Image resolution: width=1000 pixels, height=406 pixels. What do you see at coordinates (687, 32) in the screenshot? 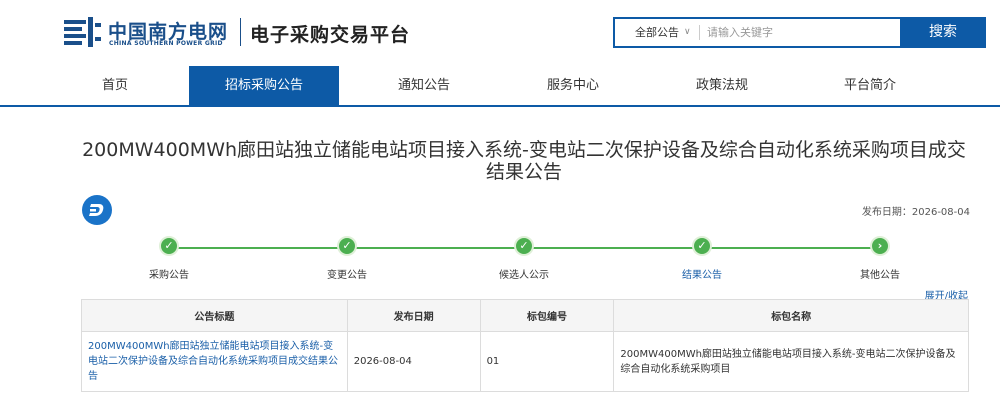
I see `chevron-down-icon: ∨` at bounding box center [687, 32].